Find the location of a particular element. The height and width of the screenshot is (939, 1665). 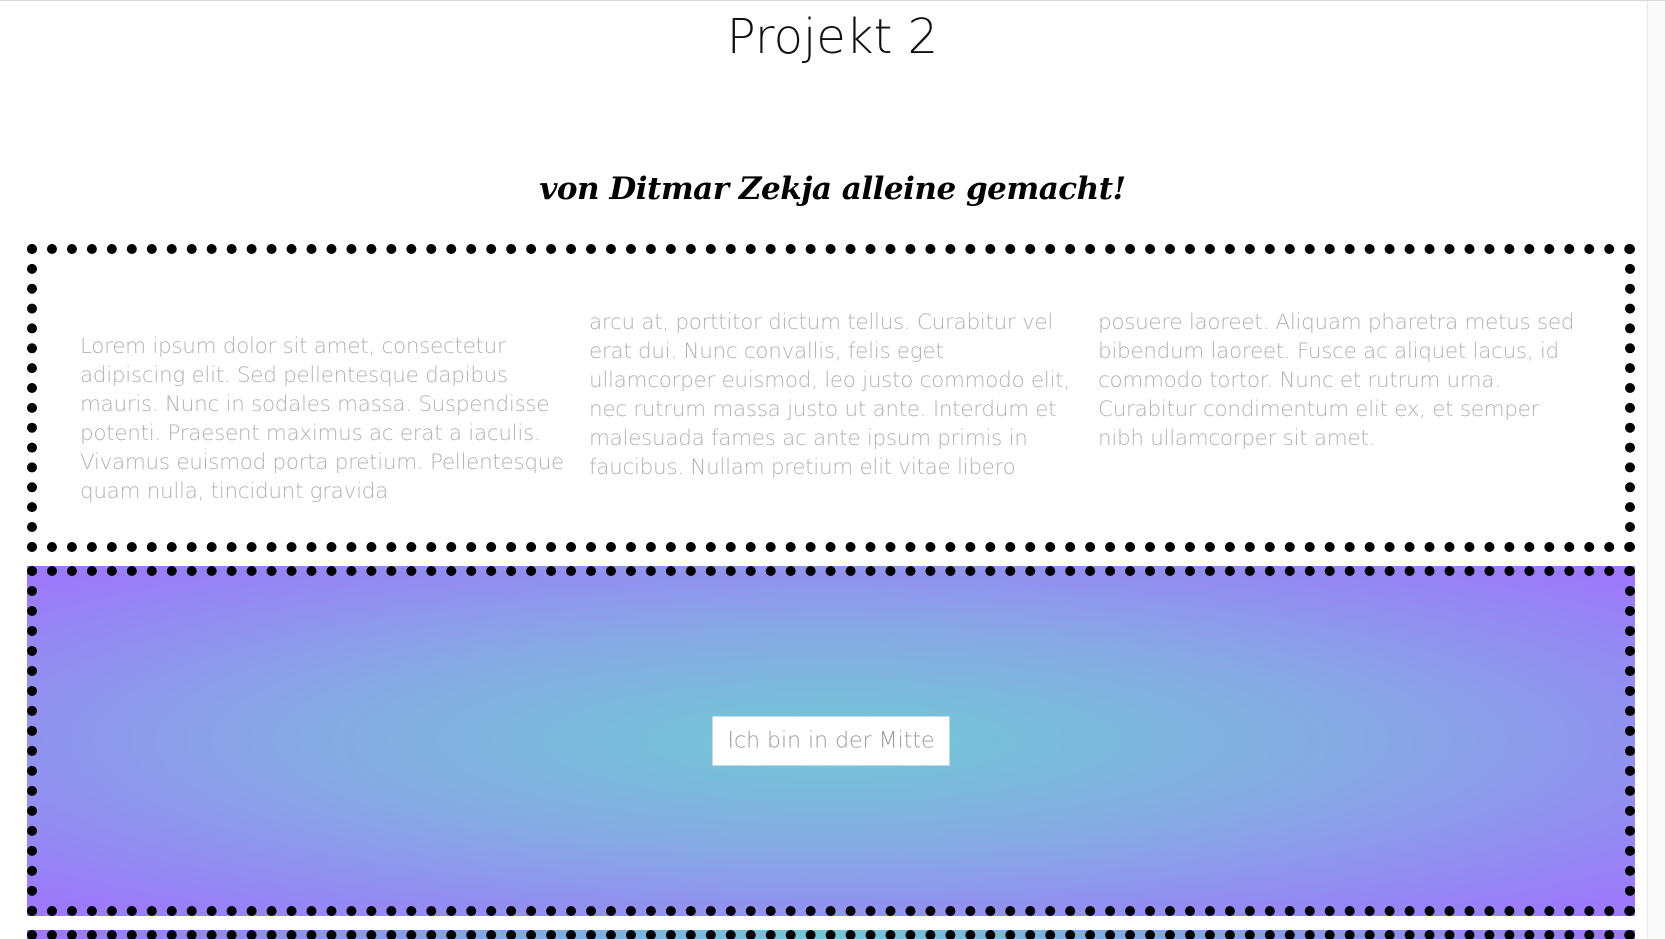

center-label-box: Ich bin in der Mitte is located at coordinates (831, 741).